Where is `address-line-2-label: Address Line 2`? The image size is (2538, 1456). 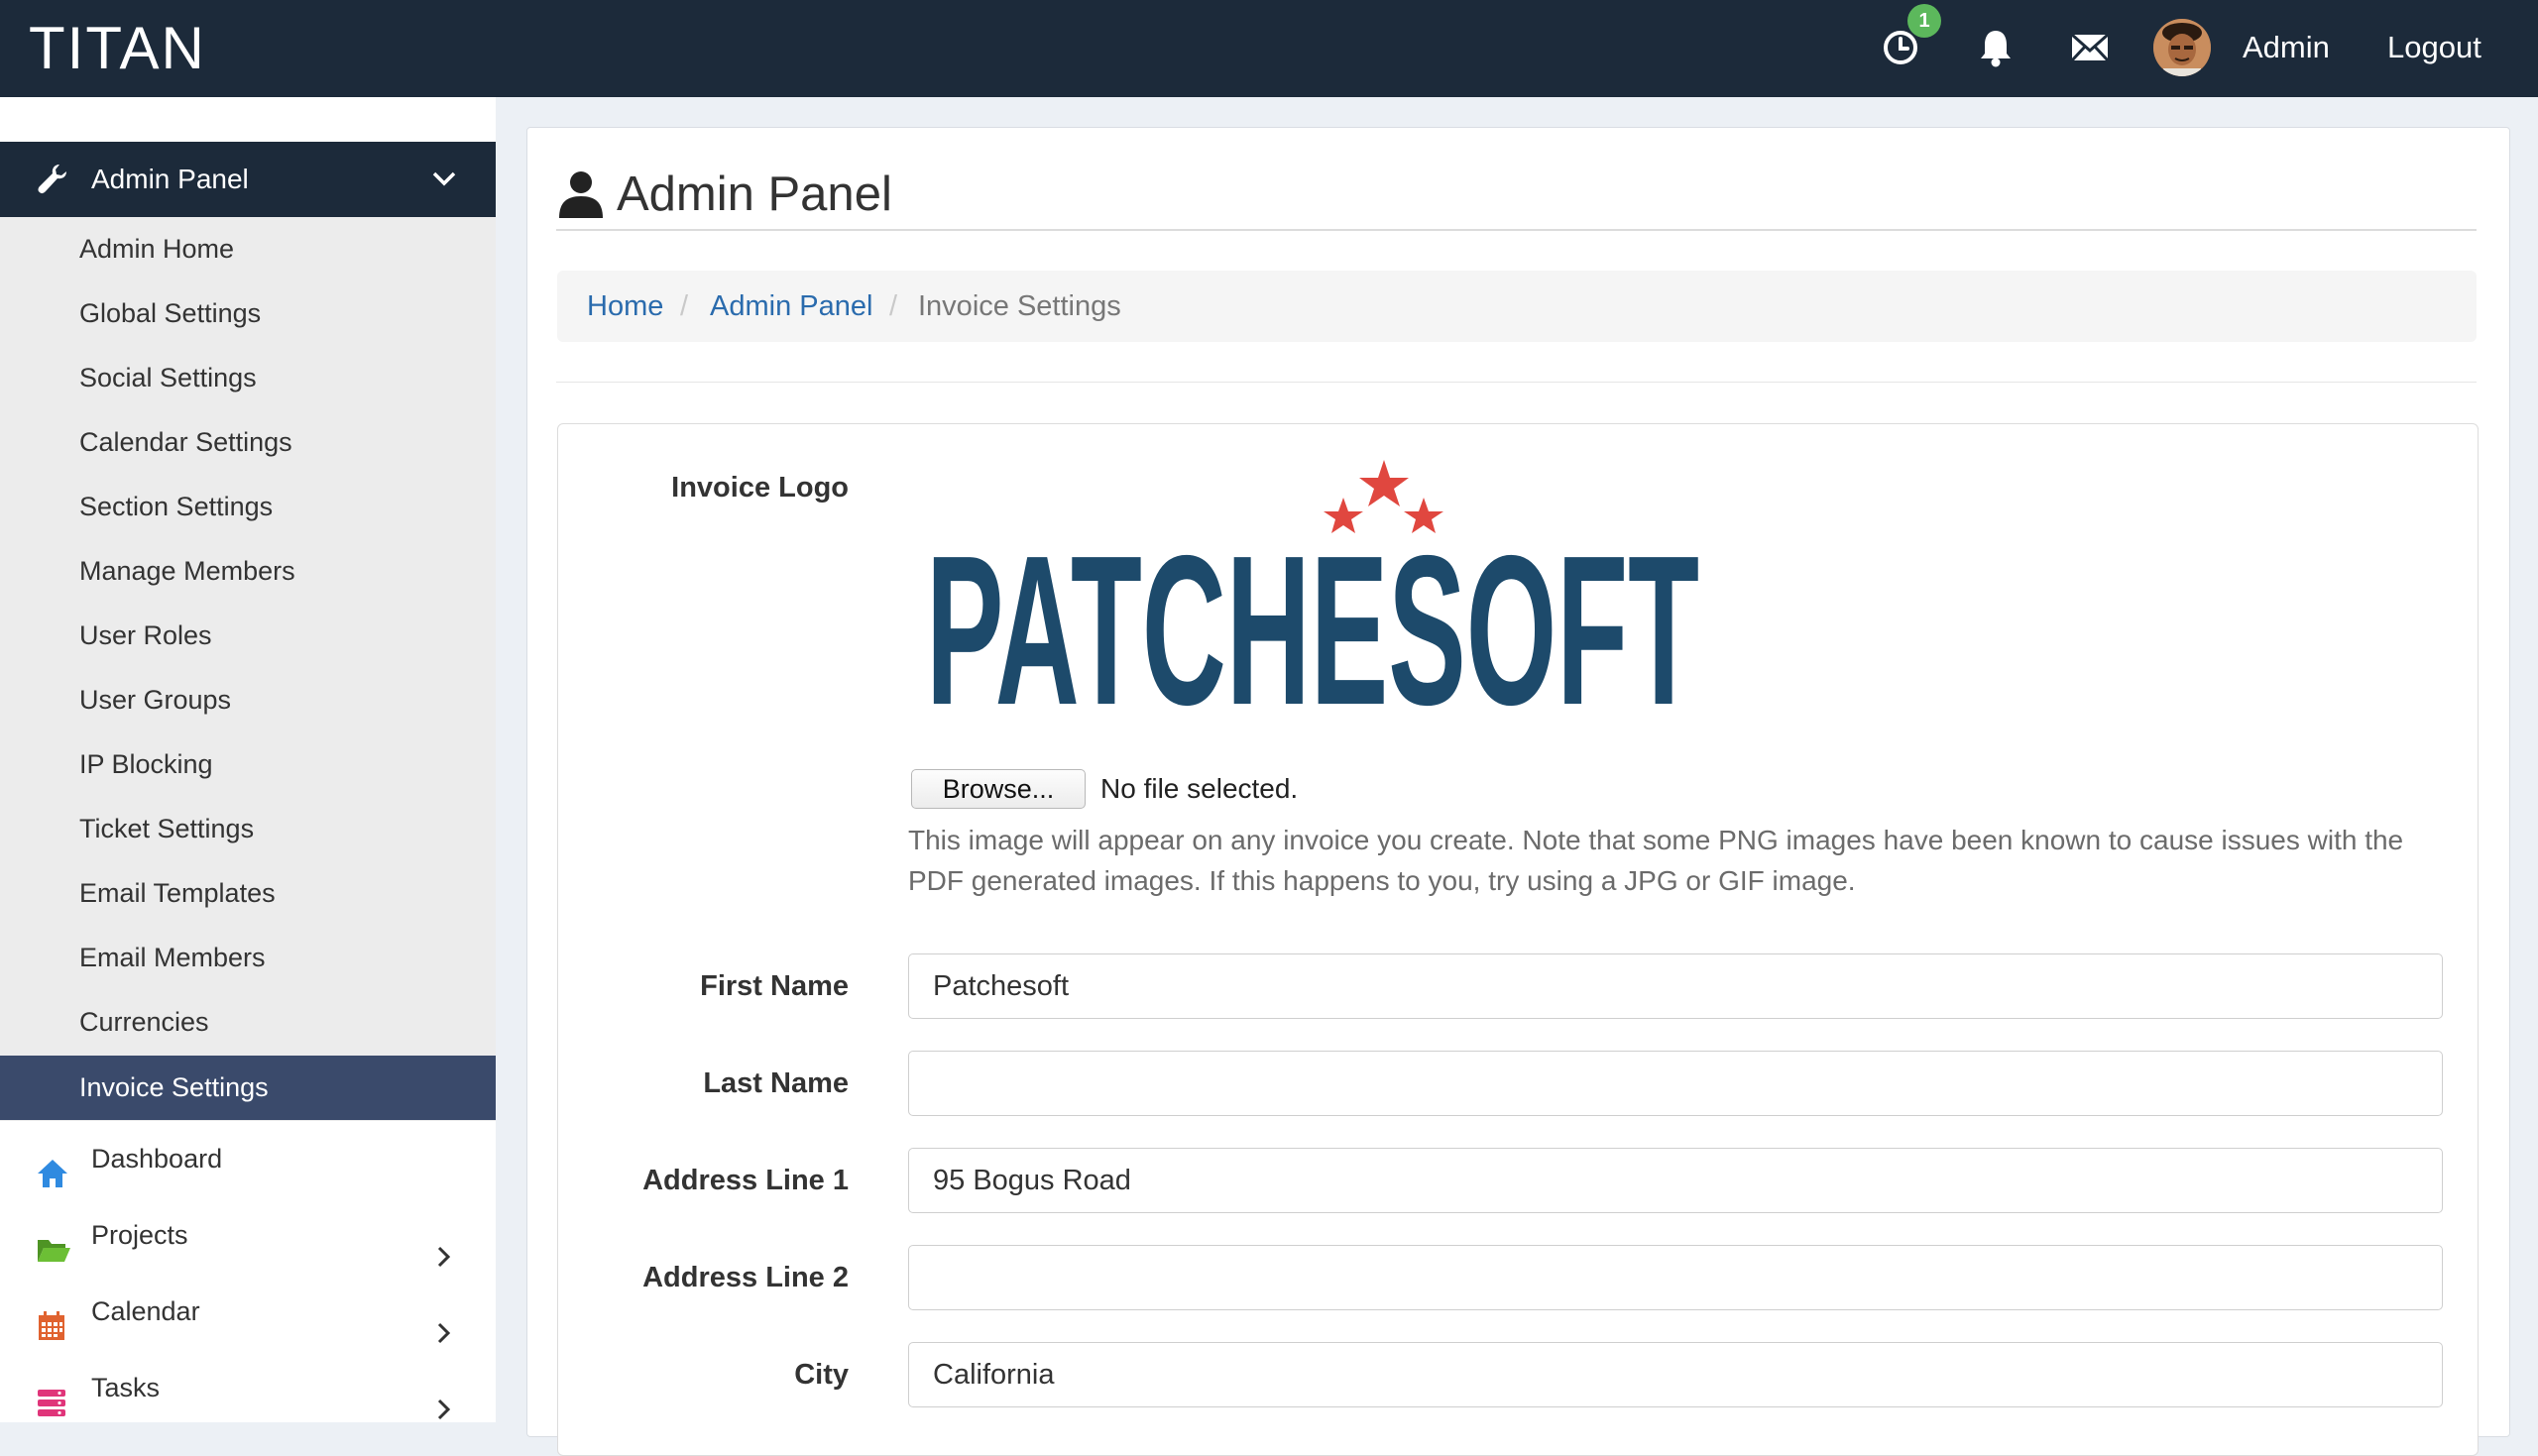
address-line-2-label: Address Line 2 is located at coordinates (745, 1277).